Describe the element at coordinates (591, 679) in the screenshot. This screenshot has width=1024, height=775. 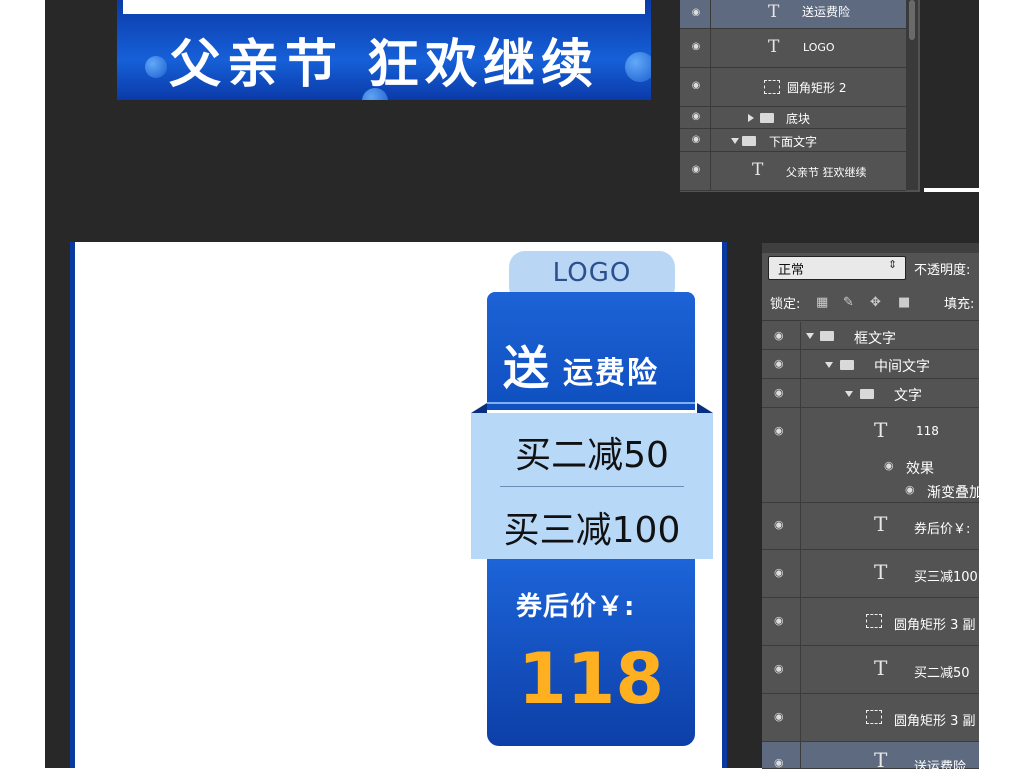
I see `price-value: 118` at that location.